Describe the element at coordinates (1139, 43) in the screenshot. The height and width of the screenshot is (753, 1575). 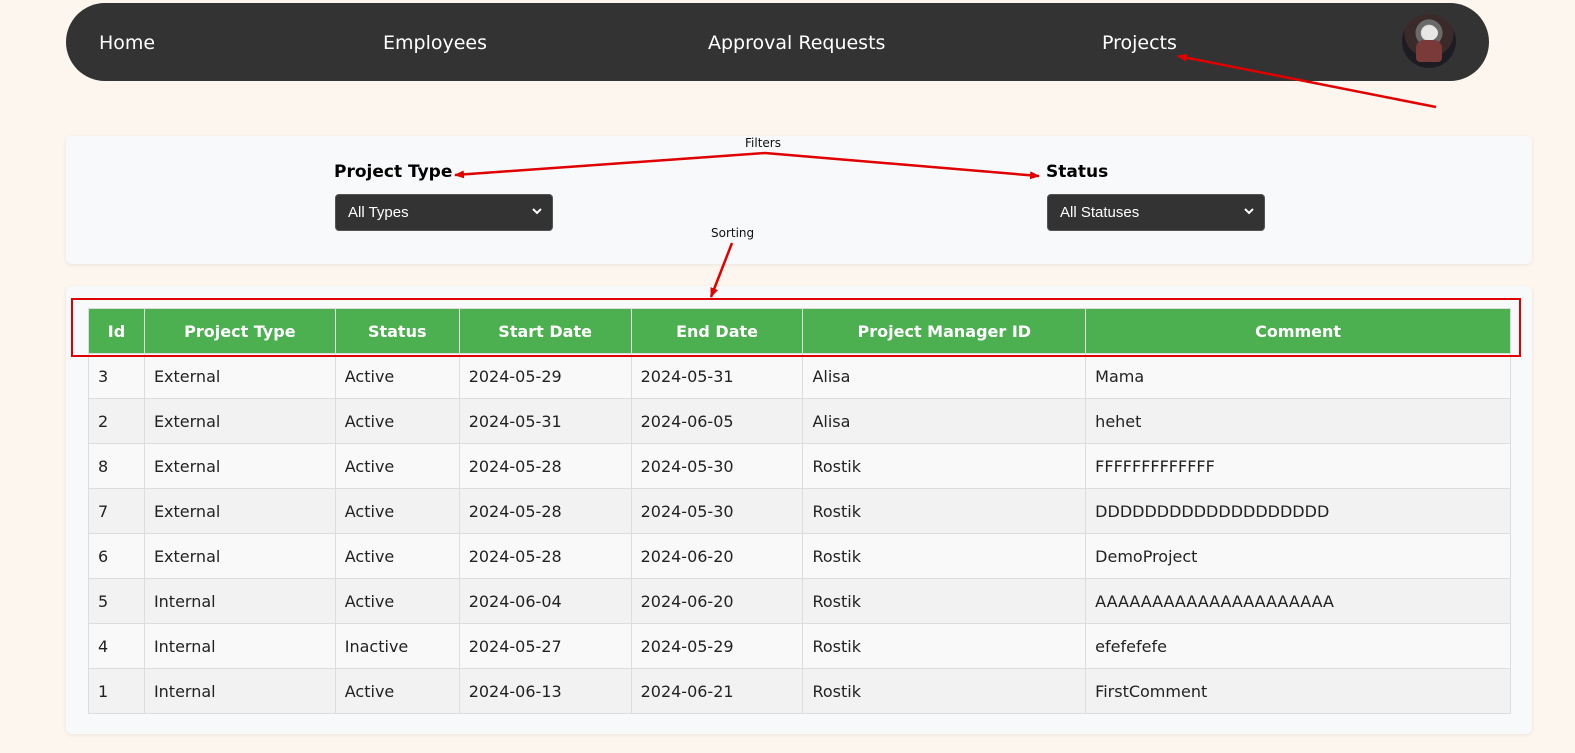
I see `nav-link-projects: Projects` at that location.